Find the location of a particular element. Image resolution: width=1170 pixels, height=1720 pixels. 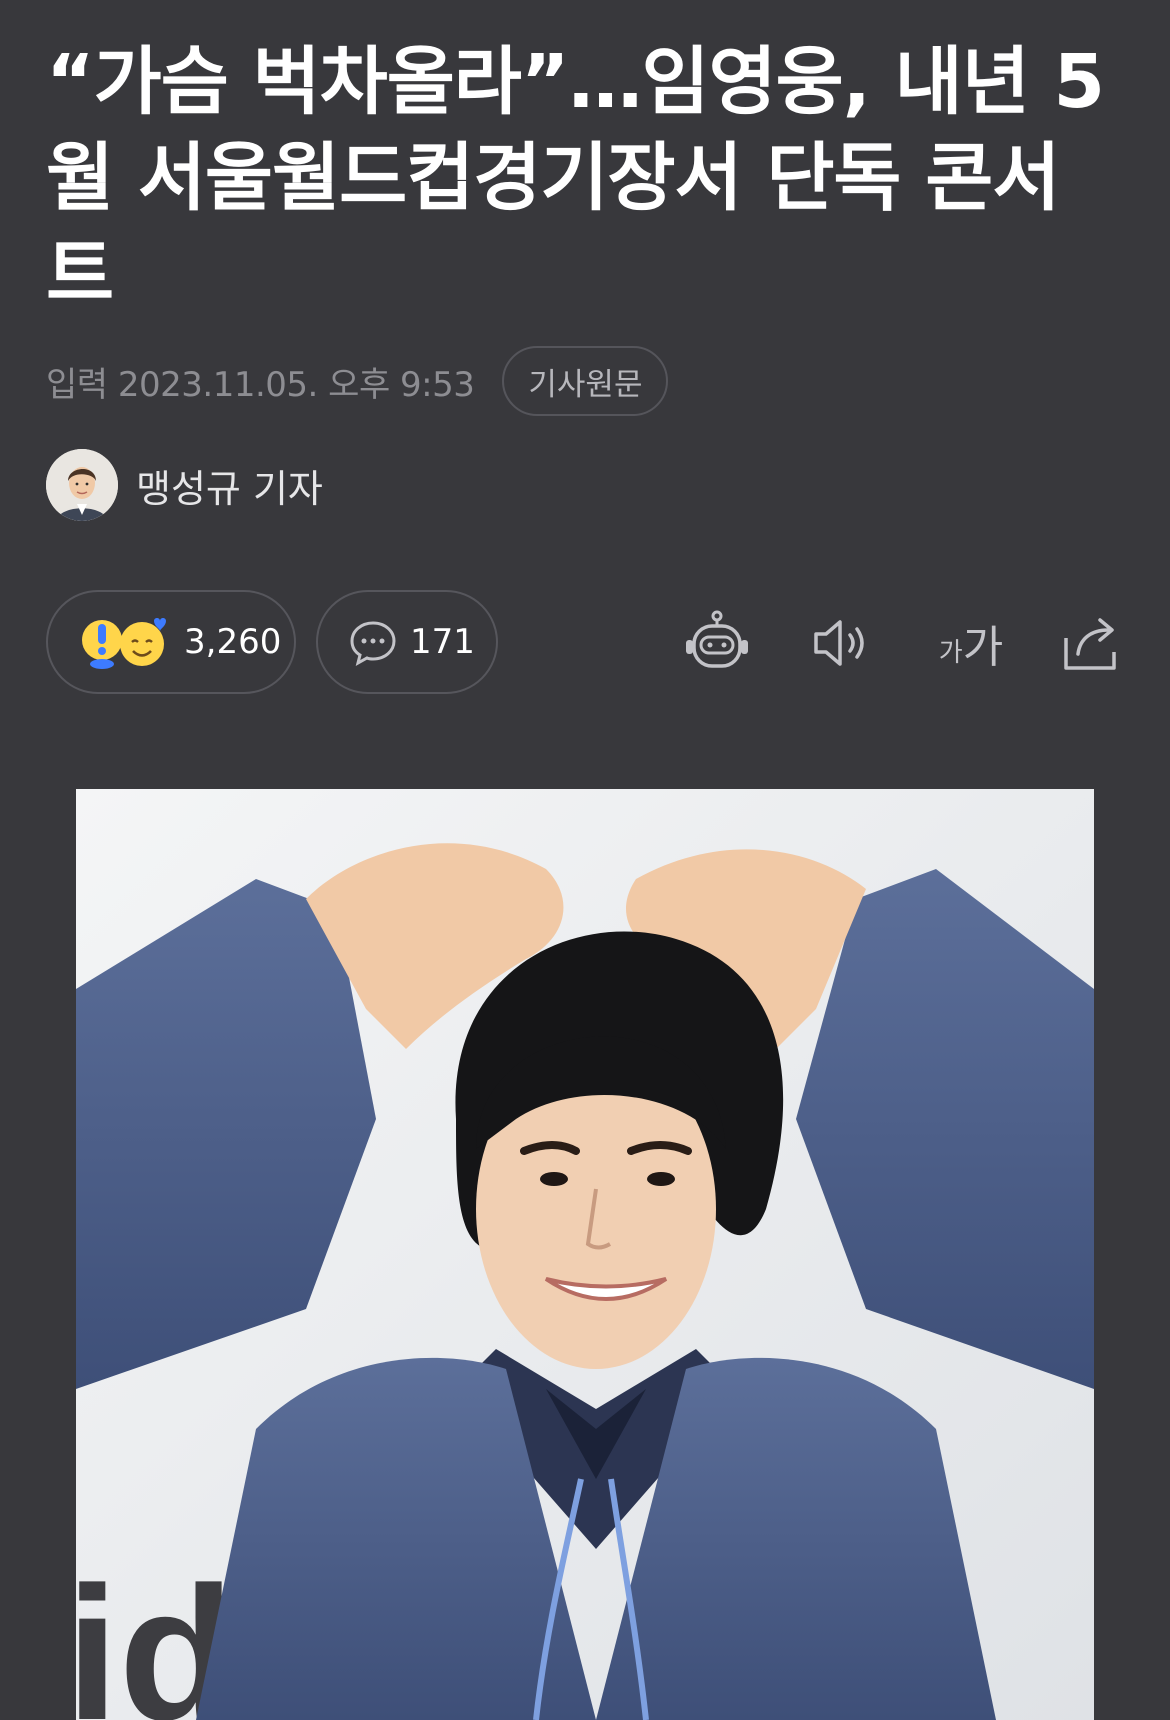

avatar-portrait is located at coordinates (82, 485).